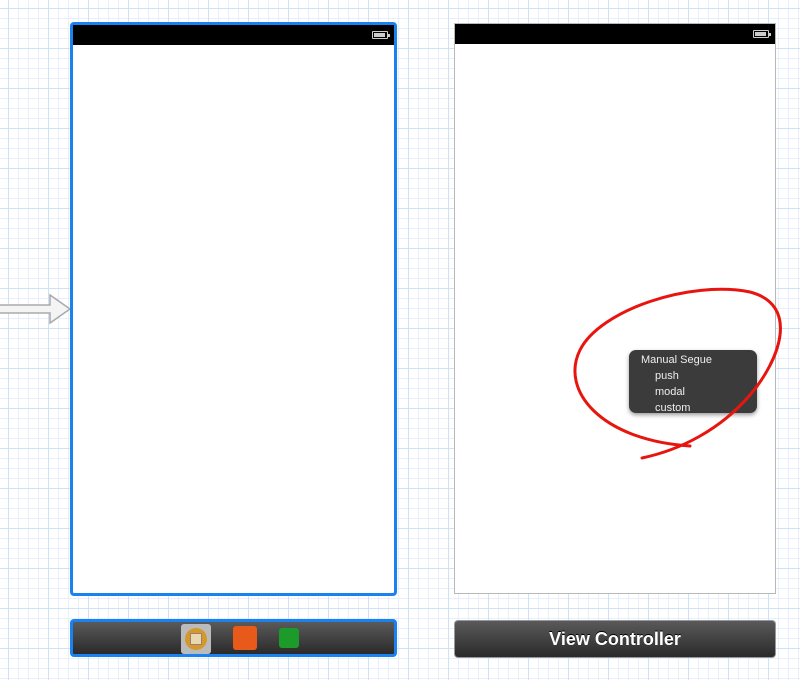 Image resolution: width=800 pixels, height=680 pixels. I want to click on menu-item-custom: custom, so click(699, 408).